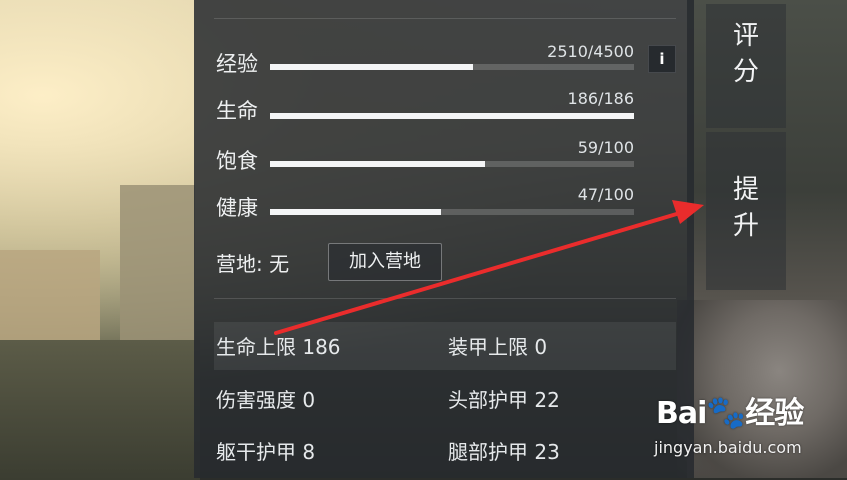 The width and height of the screenshot is (847, 480). I want to click on watermark-brand-b: 经验, so click(774, 413).